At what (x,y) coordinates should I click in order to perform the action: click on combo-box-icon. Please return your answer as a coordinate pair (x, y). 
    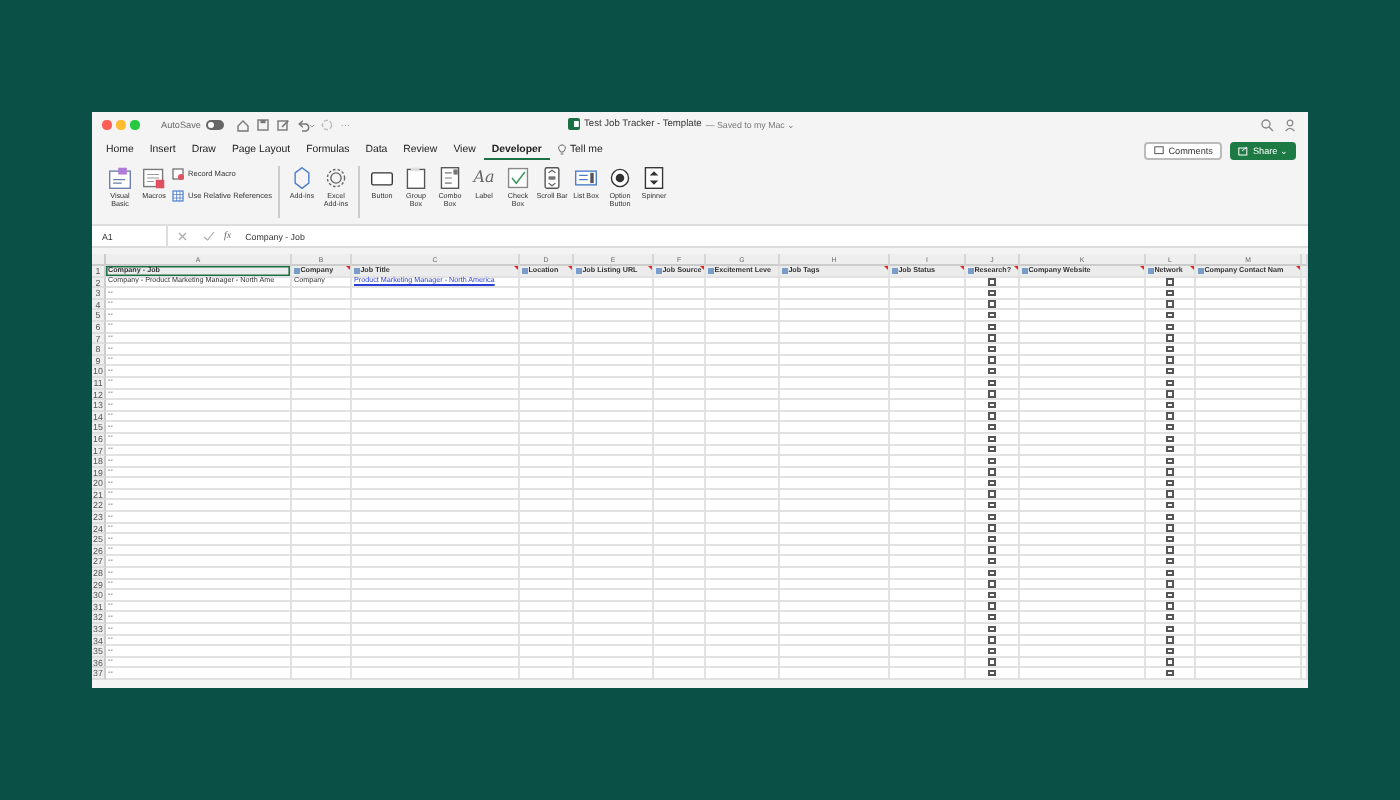
    Looking at the image, I should click on (450, 178).